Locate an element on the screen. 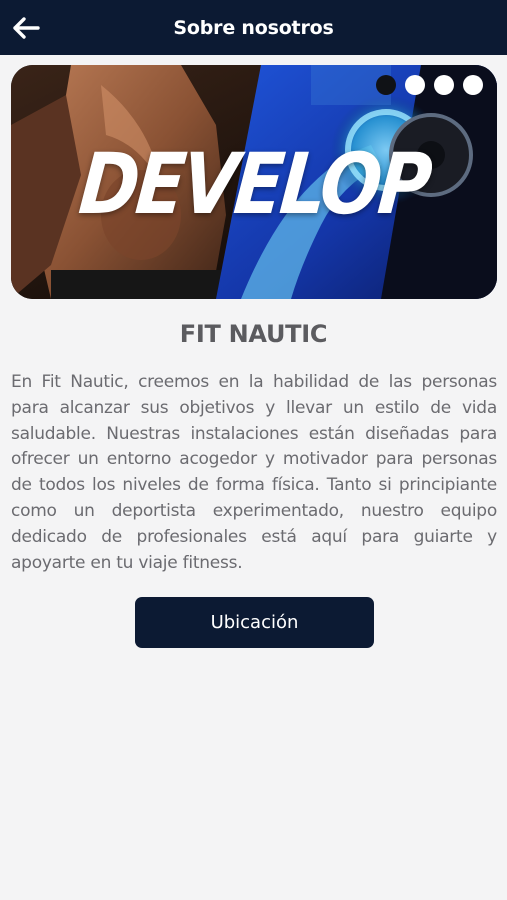  page-title: Sobre nosotros is located at coordinates (253, 27).